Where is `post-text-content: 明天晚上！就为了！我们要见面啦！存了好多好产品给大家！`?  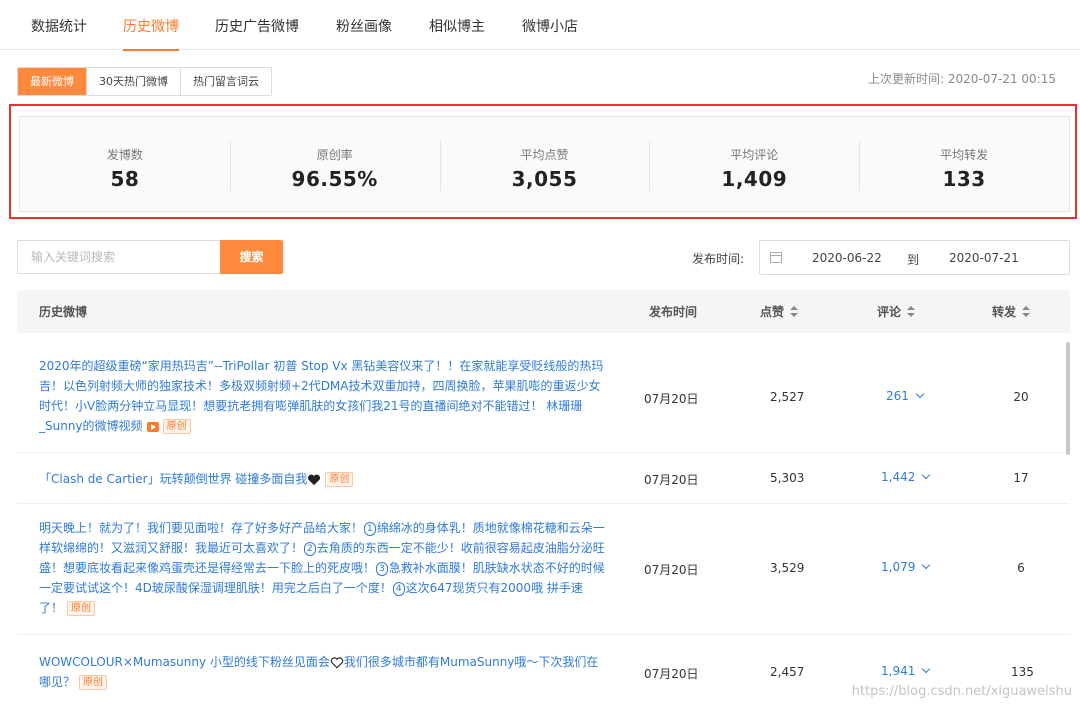 post-text-content: 明天晚上！就为了！我们要见面啦！存了好多好产品给大家！ is located at coordinates (201, 528).